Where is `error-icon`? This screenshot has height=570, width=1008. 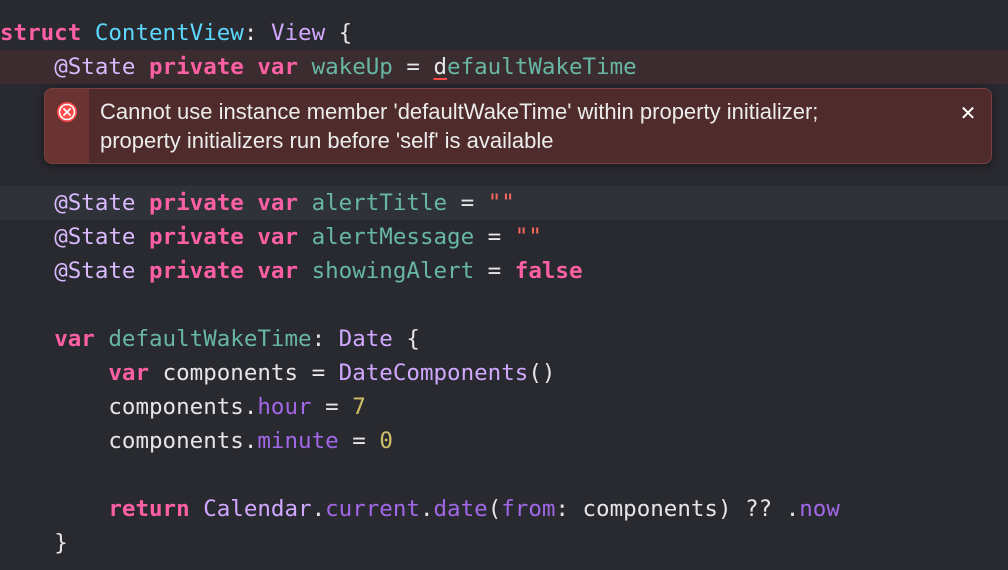
error-icon is located at coordinates (67, 112).